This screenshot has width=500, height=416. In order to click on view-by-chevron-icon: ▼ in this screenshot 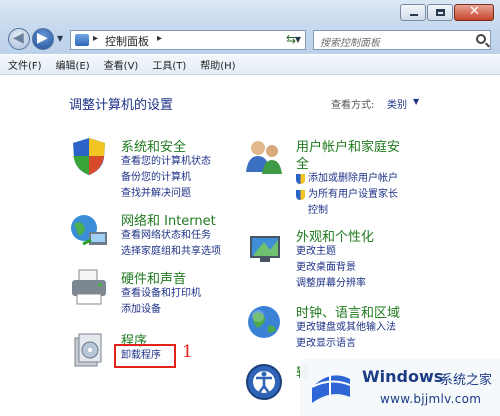, I will do `click(416, 101)`.